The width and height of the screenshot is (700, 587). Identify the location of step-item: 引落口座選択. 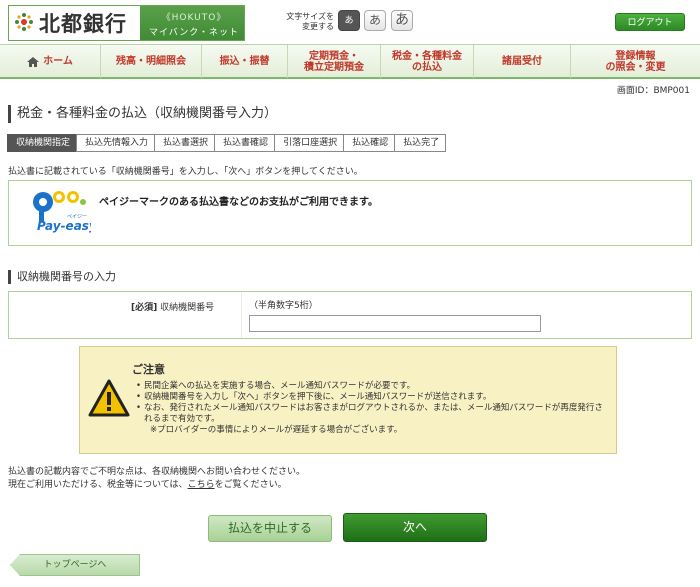
(309, 143).